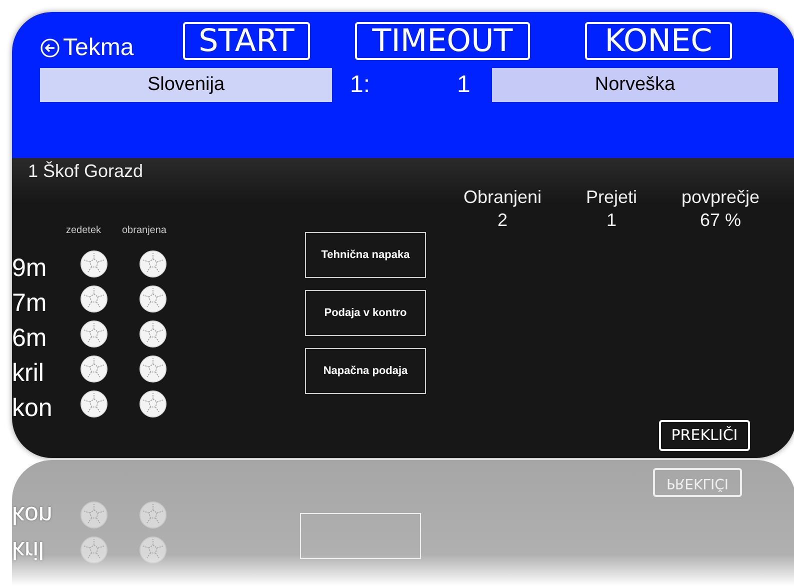 This screenshot has height=586, width=794. What do you see at coordinates (84, 231) in the screenshot?
I see `column-header: zedetek` at bounding box center [84, 231].